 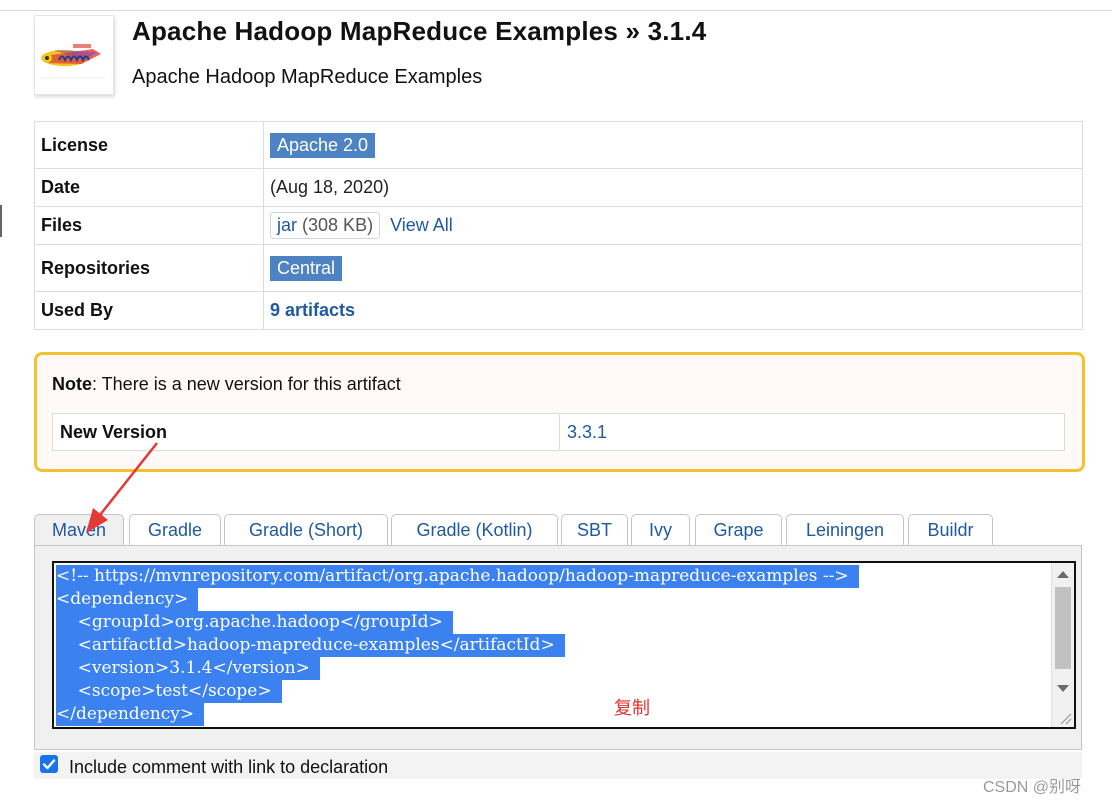 I want to click on used-by-link: 9 artifacts, so click(x=312, y=310).